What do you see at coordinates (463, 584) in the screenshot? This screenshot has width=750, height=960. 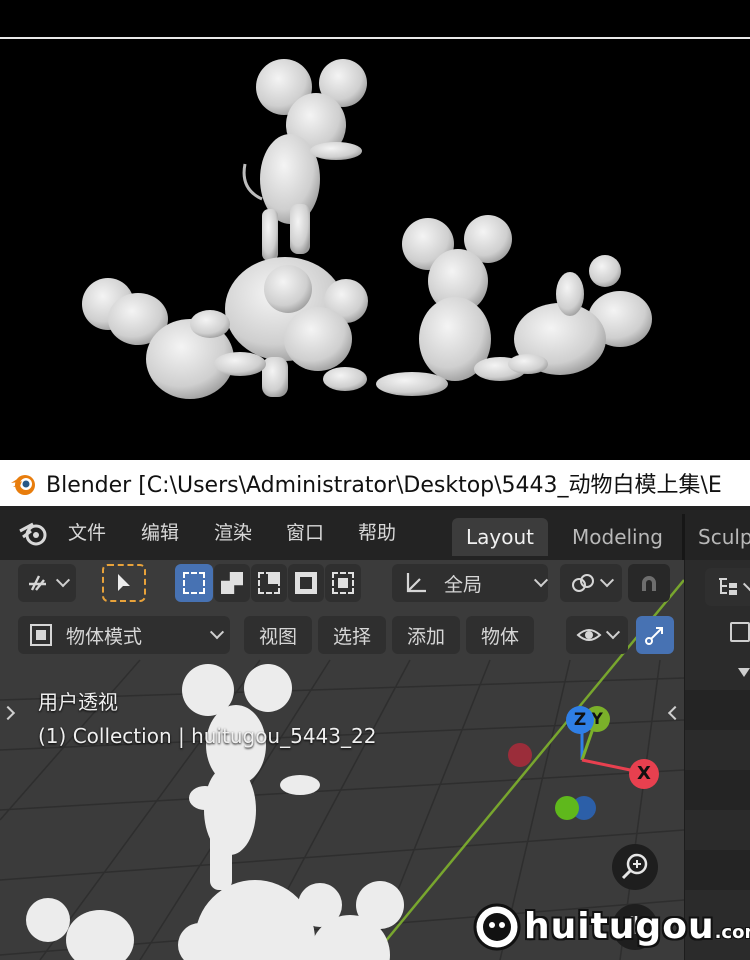 I see `transform-orientation-label: 全局` at bounding box center [463, 584].